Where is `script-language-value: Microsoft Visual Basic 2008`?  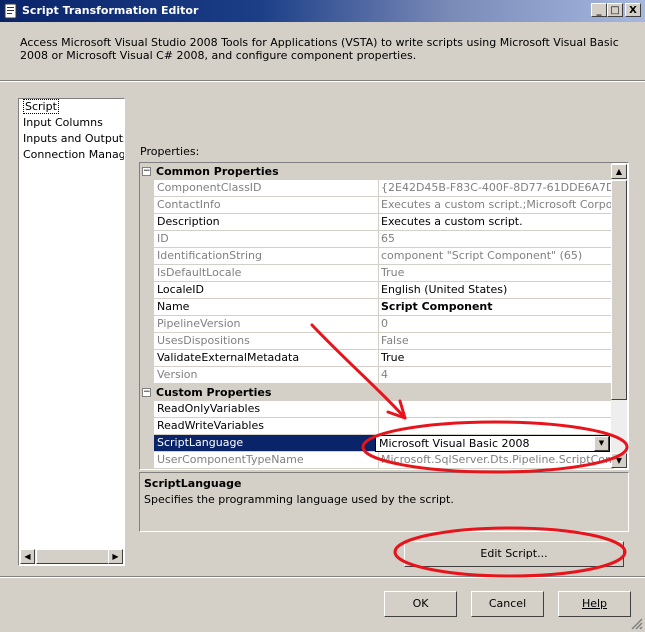
script-language-value: Microsoft Visual Basic 2008 is located at coordinates (454, 443).